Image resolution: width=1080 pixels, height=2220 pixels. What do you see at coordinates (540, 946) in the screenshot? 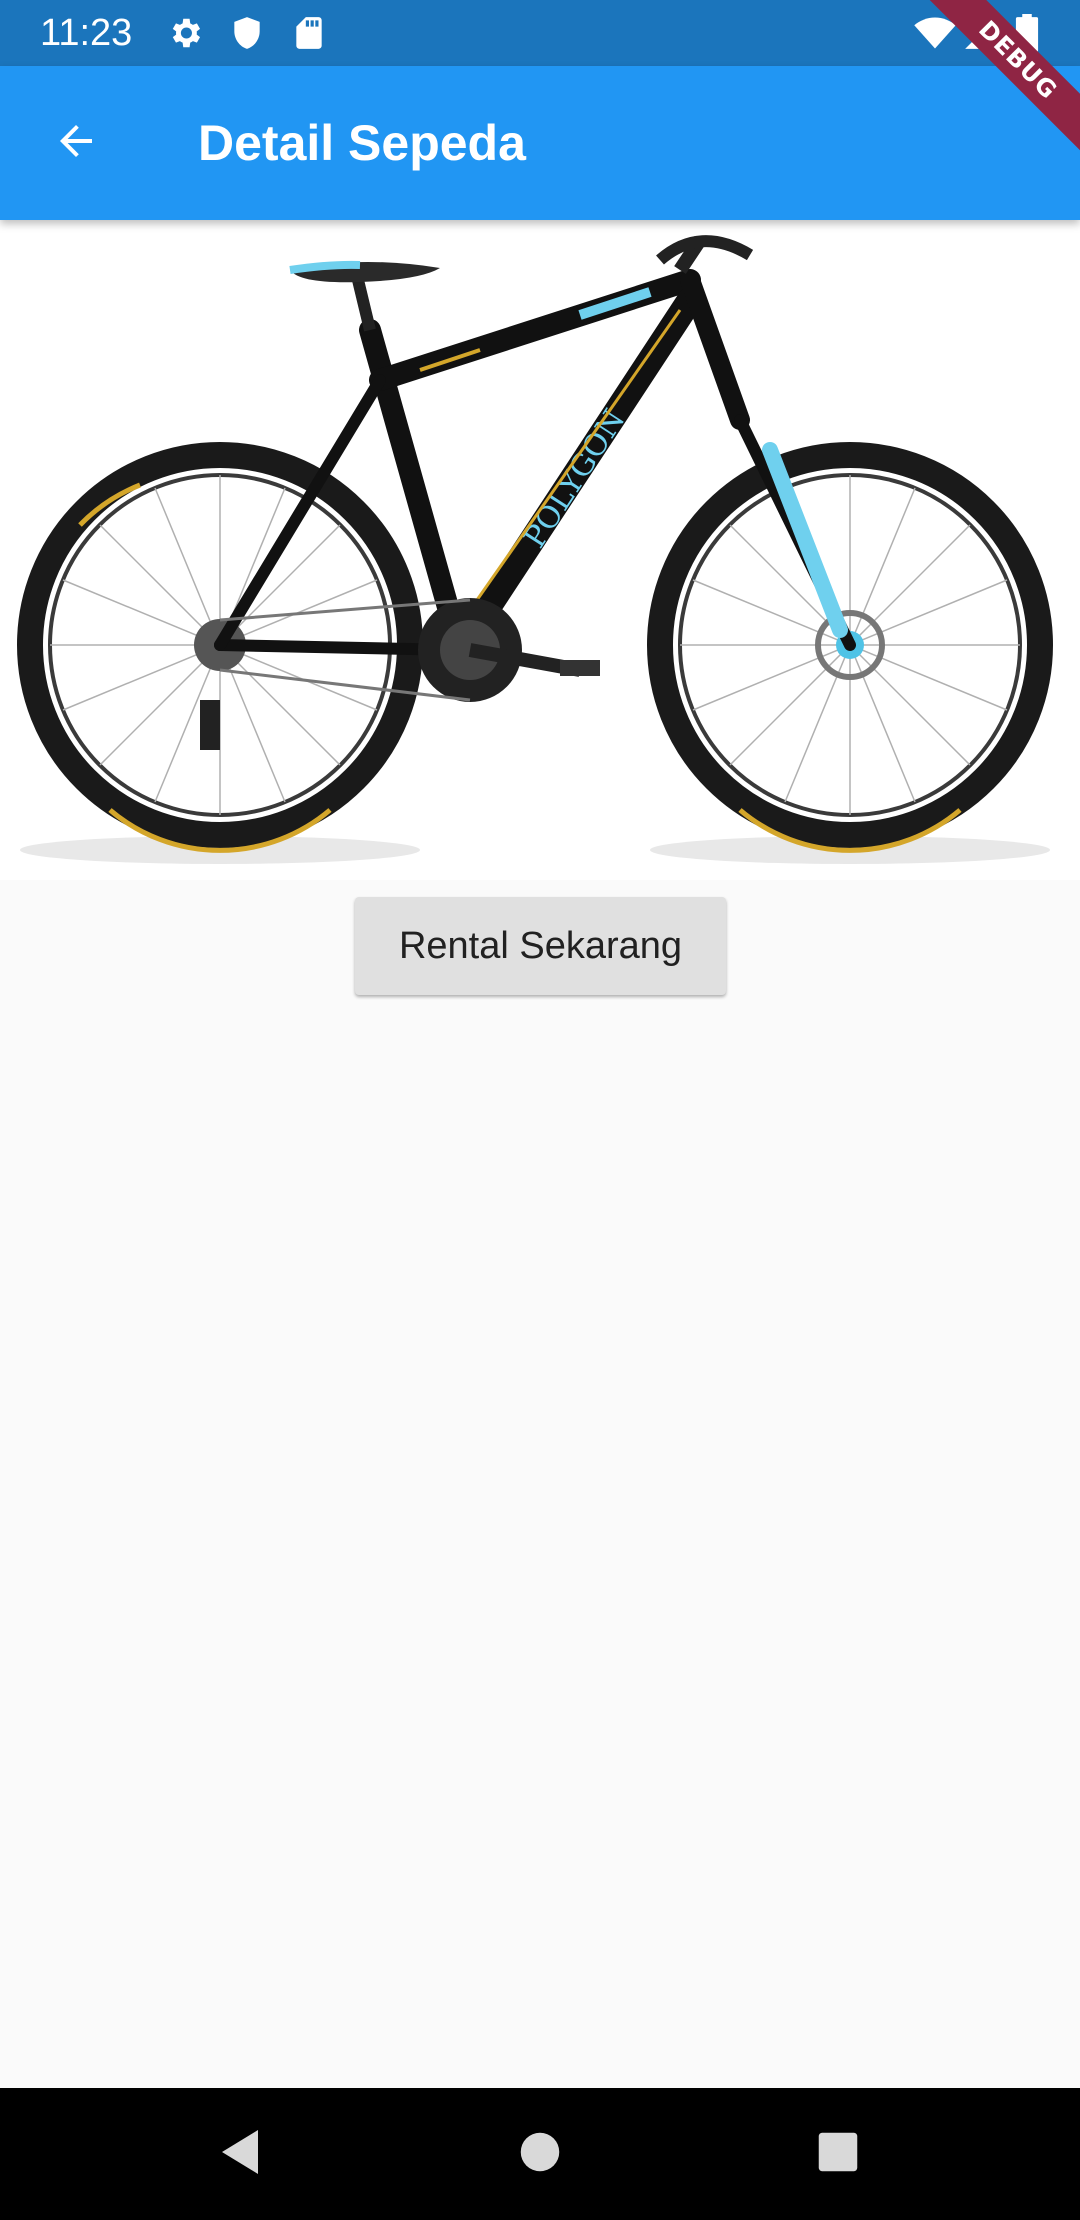
I see `rent-now-button: Rental Sekarang` at bounding box center [540, 946].